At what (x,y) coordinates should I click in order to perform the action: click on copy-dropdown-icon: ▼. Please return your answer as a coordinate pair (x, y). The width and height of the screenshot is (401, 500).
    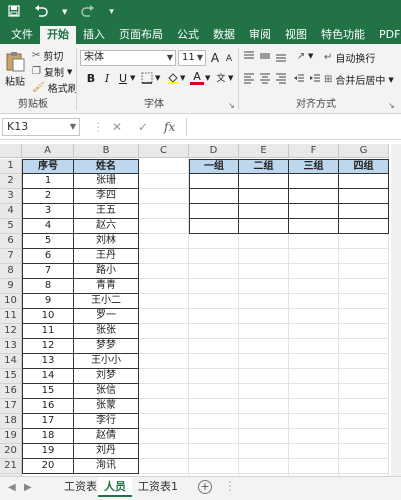
    Looking at the image, I should click on (69, 72).